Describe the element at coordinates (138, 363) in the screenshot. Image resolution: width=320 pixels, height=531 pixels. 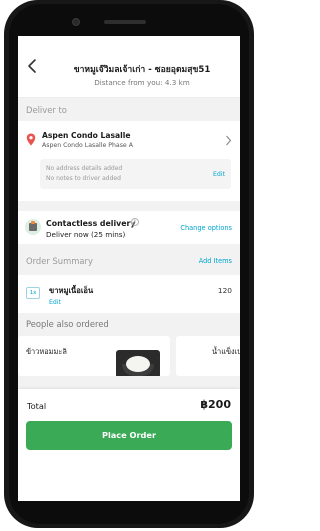
I see `food-photo` at that location.